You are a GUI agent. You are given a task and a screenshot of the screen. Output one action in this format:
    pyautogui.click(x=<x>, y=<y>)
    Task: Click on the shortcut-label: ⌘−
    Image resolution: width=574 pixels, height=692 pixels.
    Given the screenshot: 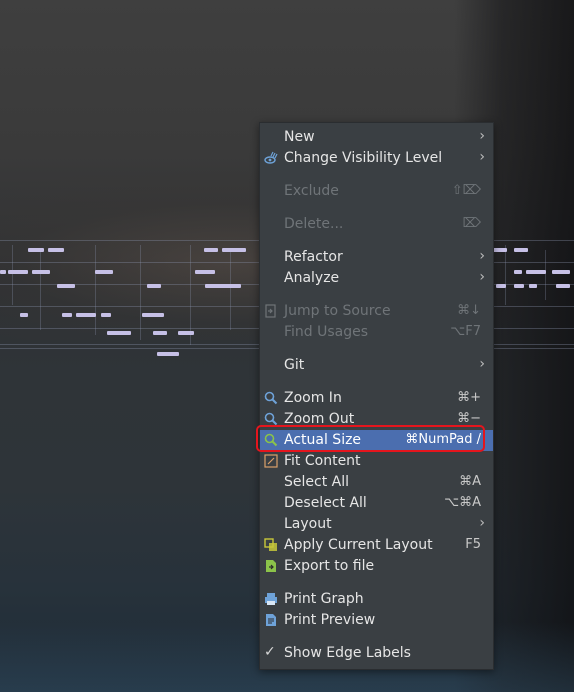 What is the action you would take?
    pyautogui.click(x=469, y=418)
    